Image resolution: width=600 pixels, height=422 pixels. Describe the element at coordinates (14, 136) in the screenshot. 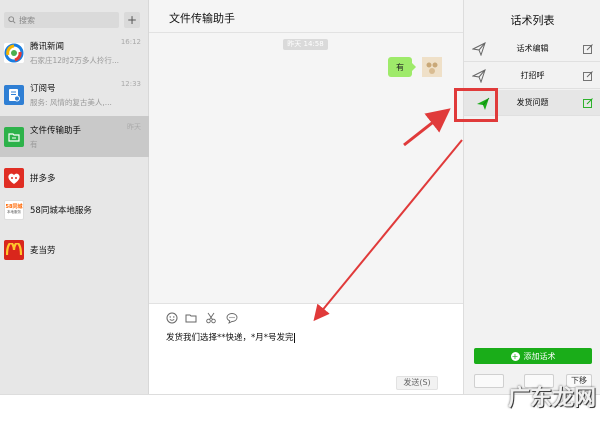

I see `file-transfer-icon` at that location.